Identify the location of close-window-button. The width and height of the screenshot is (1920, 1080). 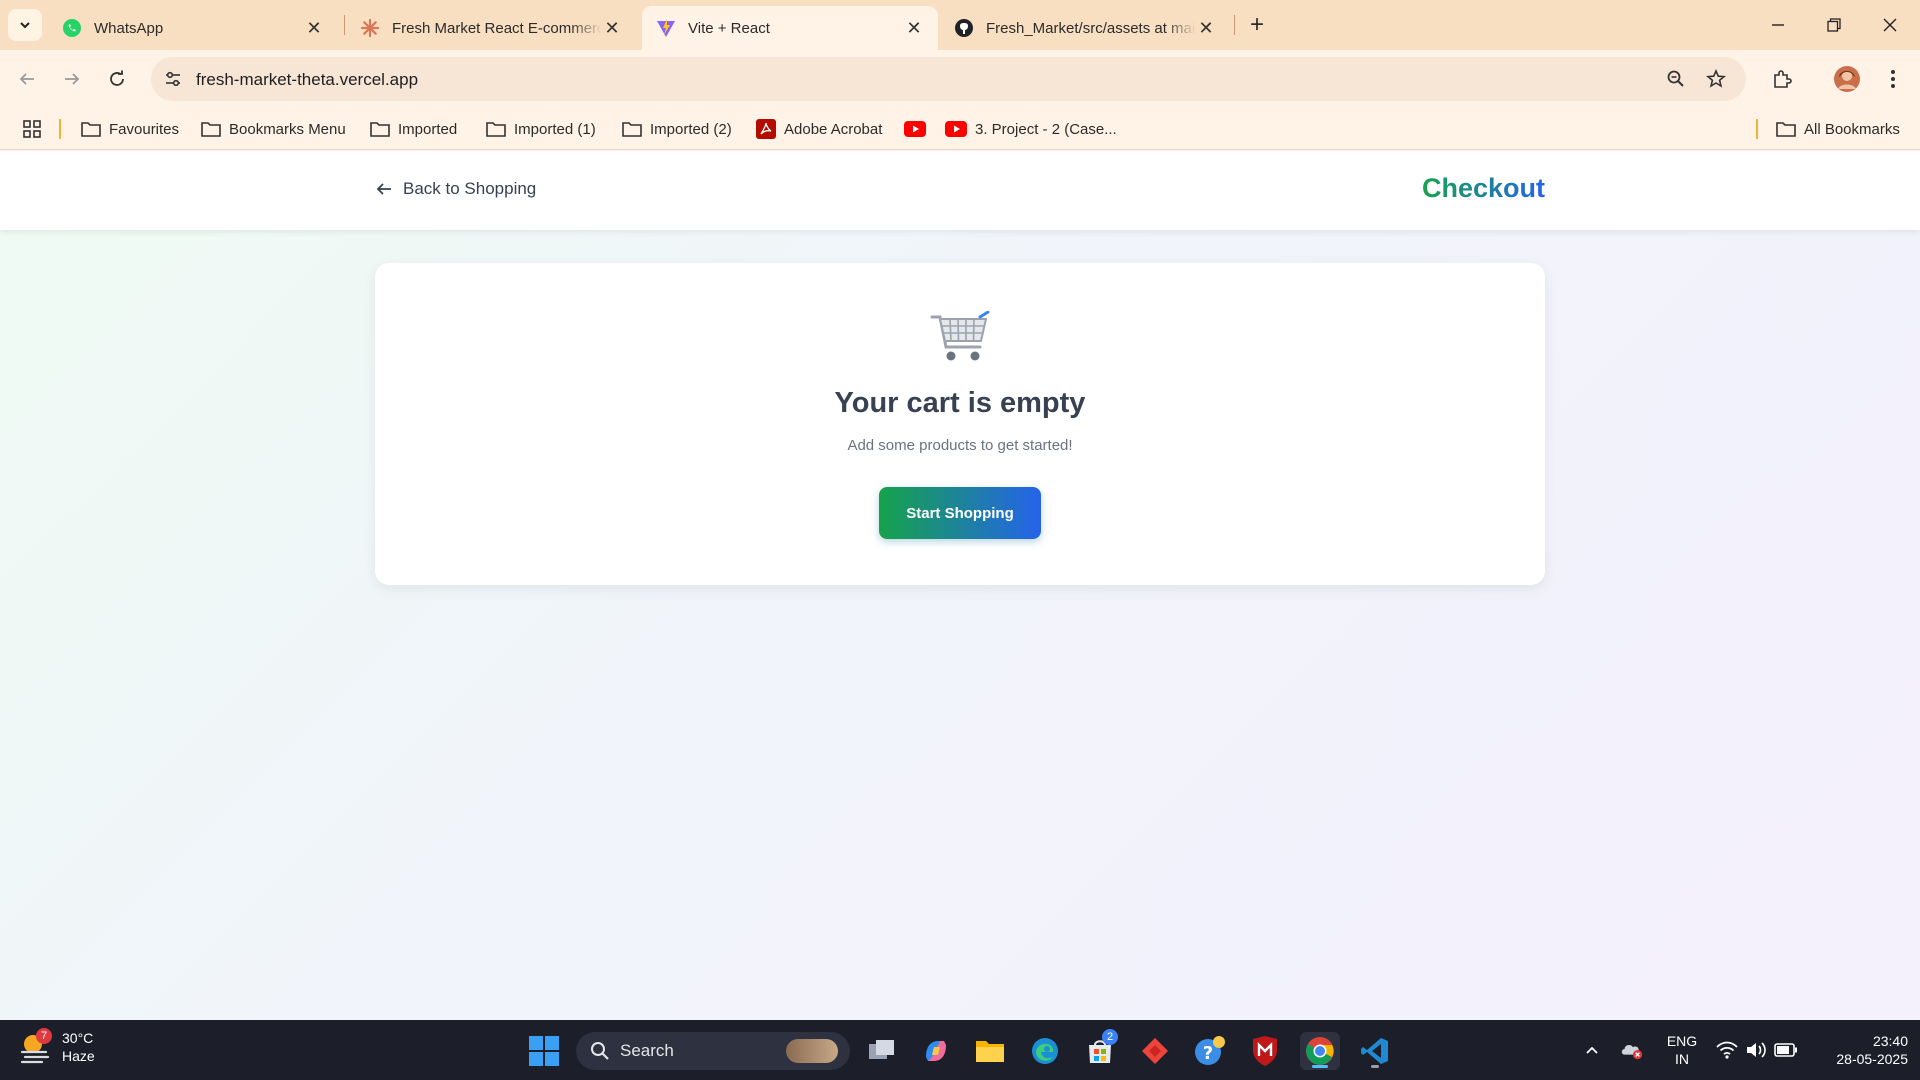
(1890, 25).